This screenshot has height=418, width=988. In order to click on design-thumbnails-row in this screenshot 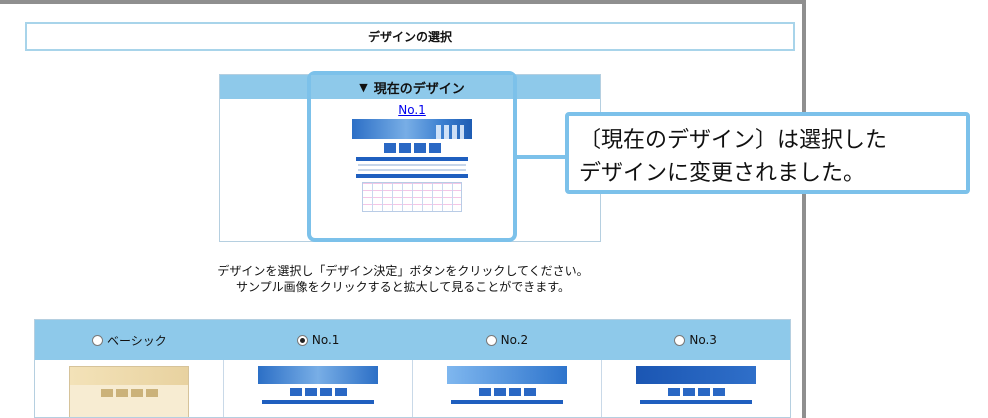, I will do `click(412, 388)`.